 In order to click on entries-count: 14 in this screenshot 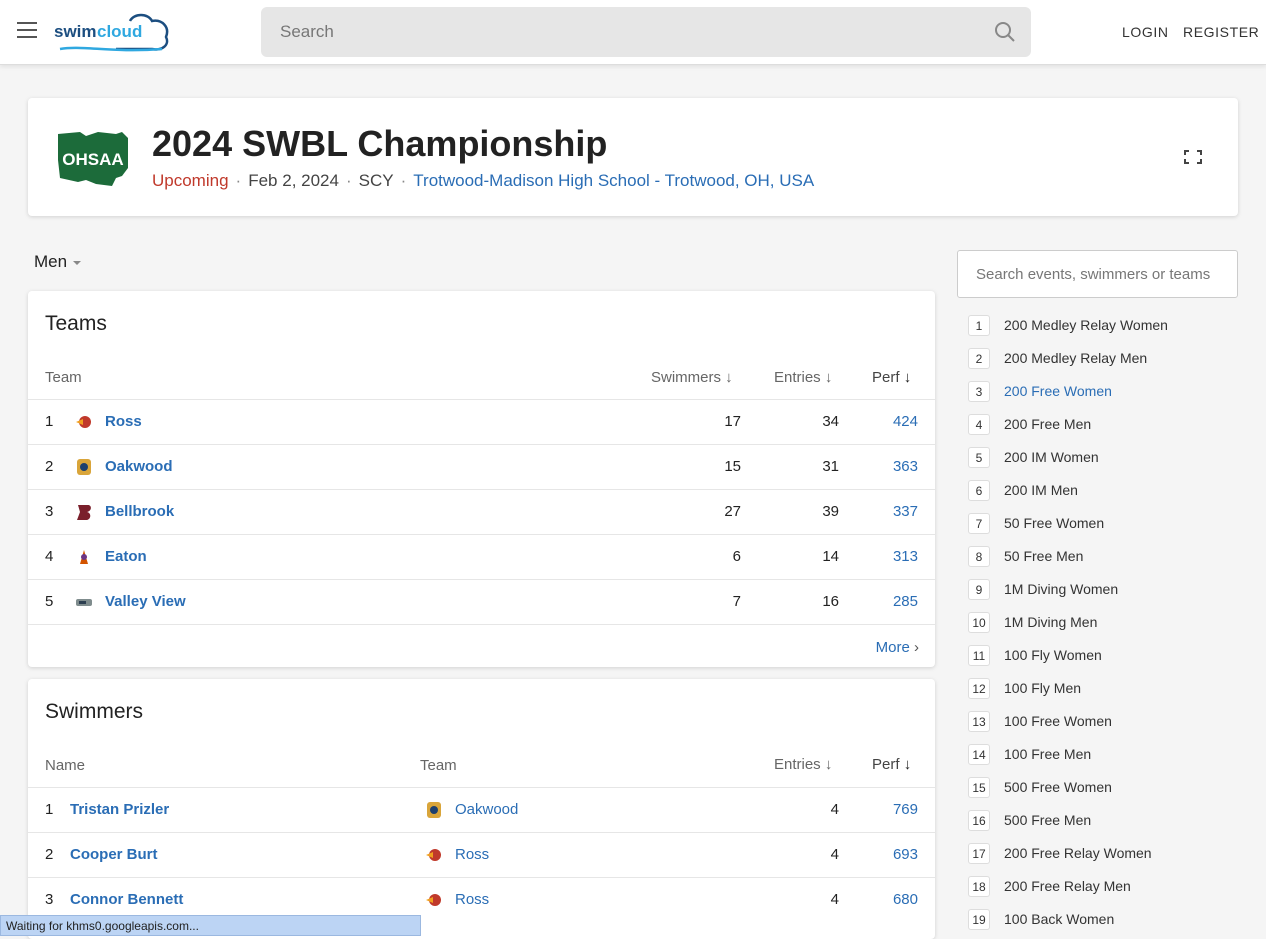, I will do `click(830, 556)`.